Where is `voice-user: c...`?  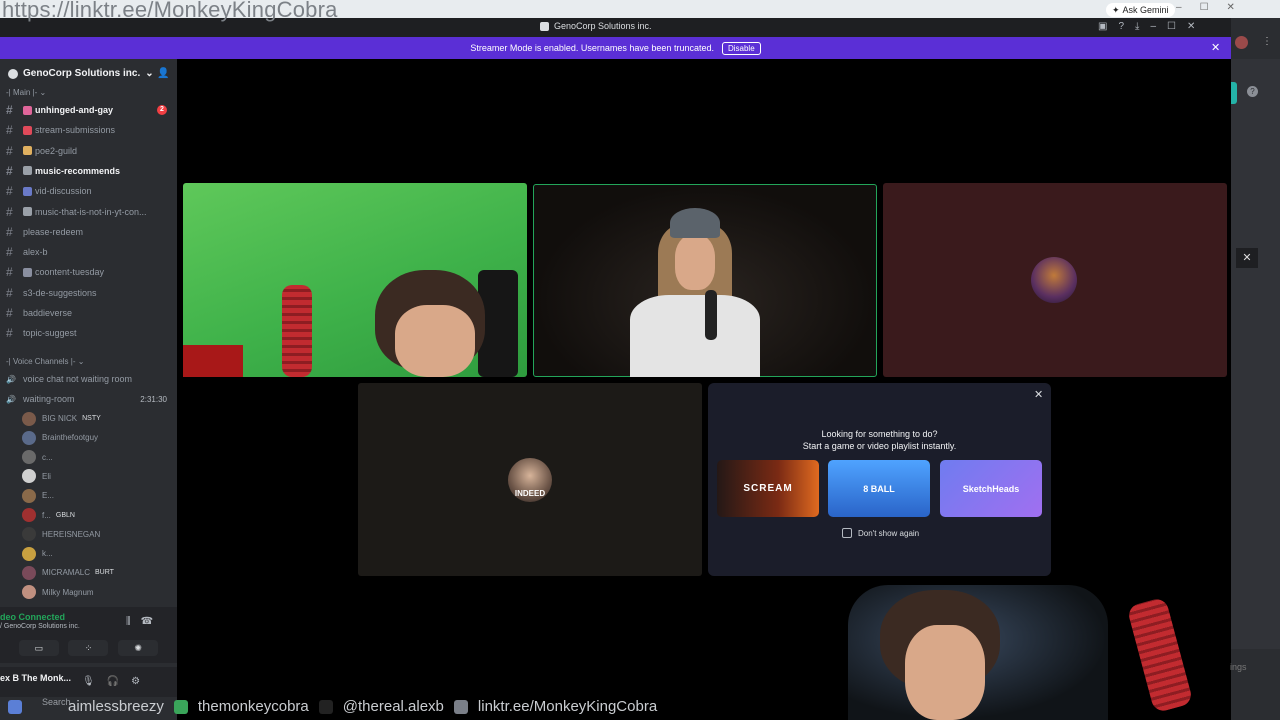
voice-user: c... is located at coordinates (88, 457).